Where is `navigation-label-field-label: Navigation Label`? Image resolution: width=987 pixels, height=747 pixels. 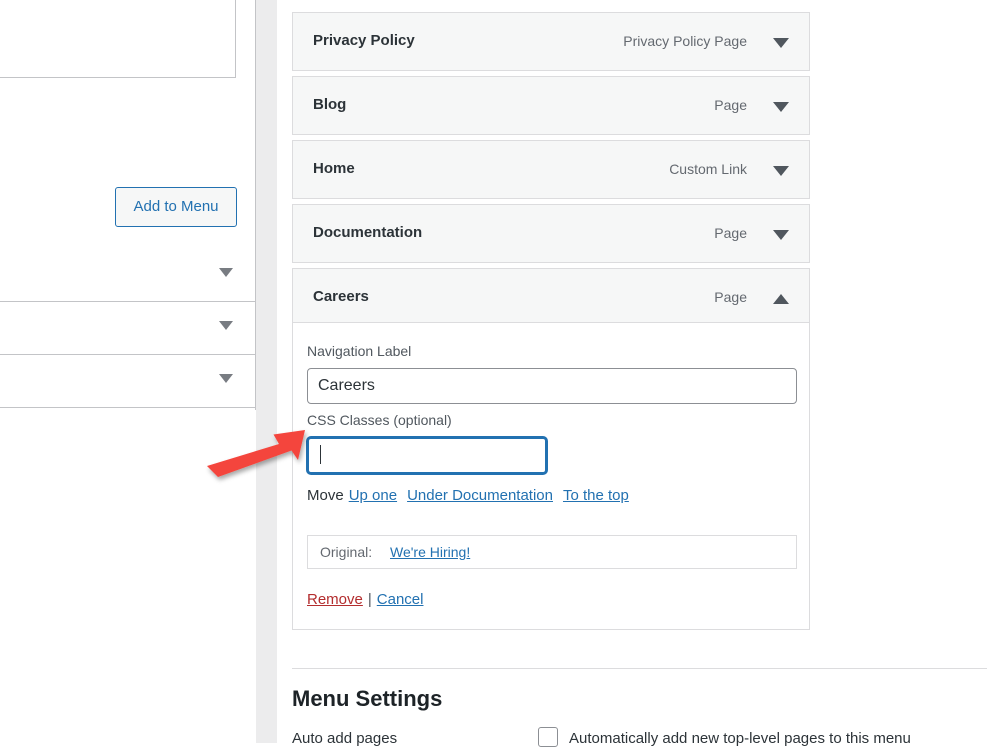 navigation-label-field-label: Navigation Label is located at coordinates (359, 351).